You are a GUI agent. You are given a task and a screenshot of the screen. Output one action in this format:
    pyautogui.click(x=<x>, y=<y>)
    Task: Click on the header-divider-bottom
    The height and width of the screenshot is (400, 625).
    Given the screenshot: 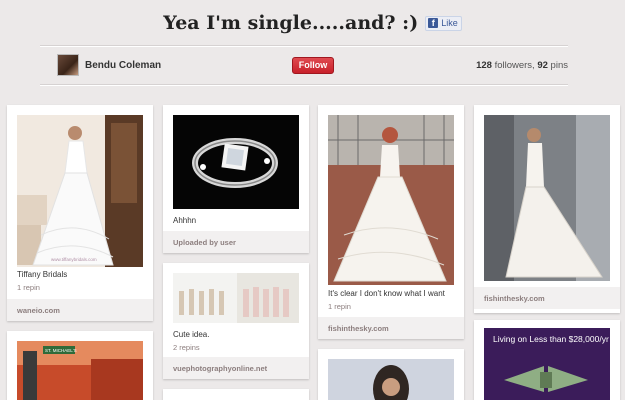 What is the action you would take?
    pyautogui.click(x=304, y=85)
    